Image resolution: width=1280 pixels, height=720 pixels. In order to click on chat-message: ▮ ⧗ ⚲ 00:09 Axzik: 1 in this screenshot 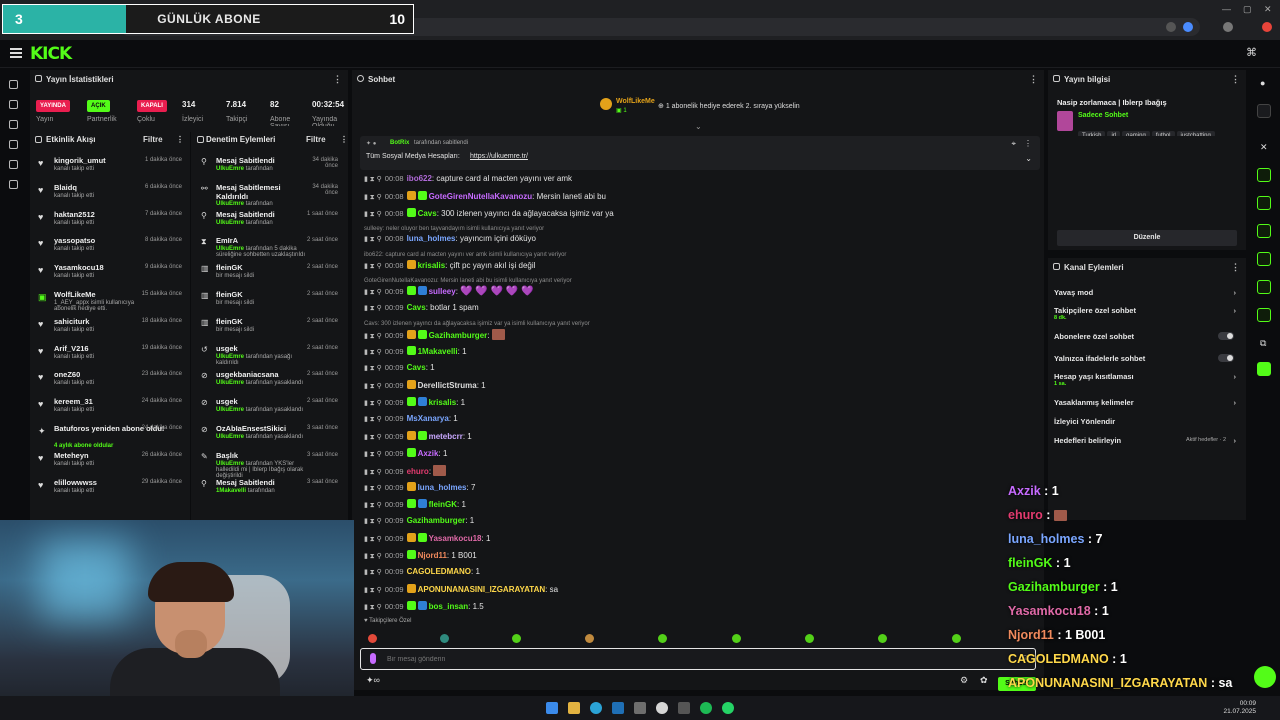, I will do `click(405, 456)`.